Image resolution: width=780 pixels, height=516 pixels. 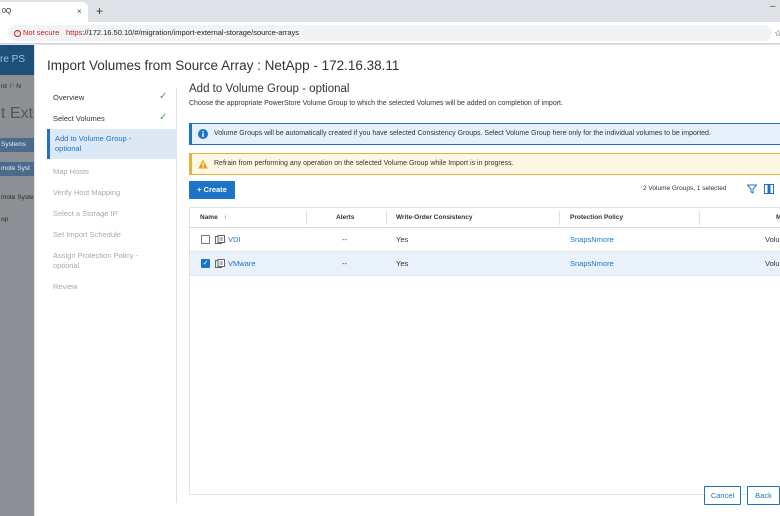 I want to click on step-label: Map Hosts, so click(x=71, y=171).